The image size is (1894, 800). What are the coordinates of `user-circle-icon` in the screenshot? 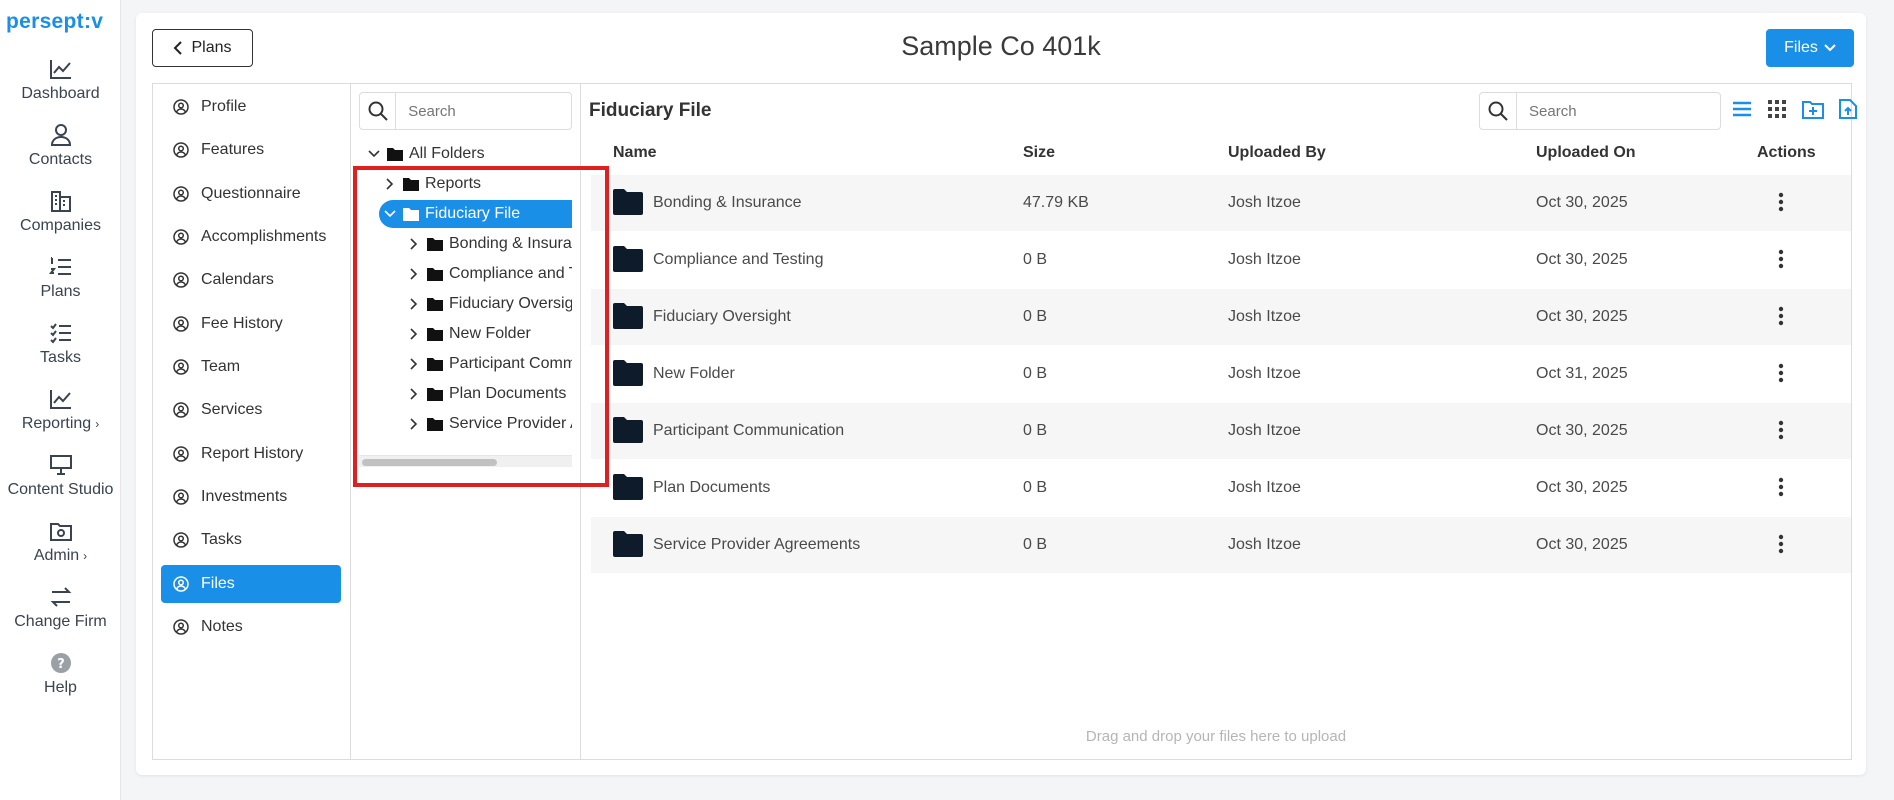 It's located at (181, 324).